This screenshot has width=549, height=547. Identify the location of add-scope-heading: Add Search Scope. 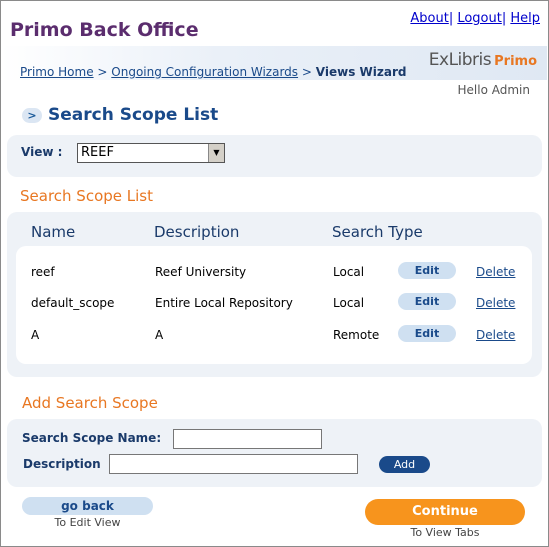
(90, 403).